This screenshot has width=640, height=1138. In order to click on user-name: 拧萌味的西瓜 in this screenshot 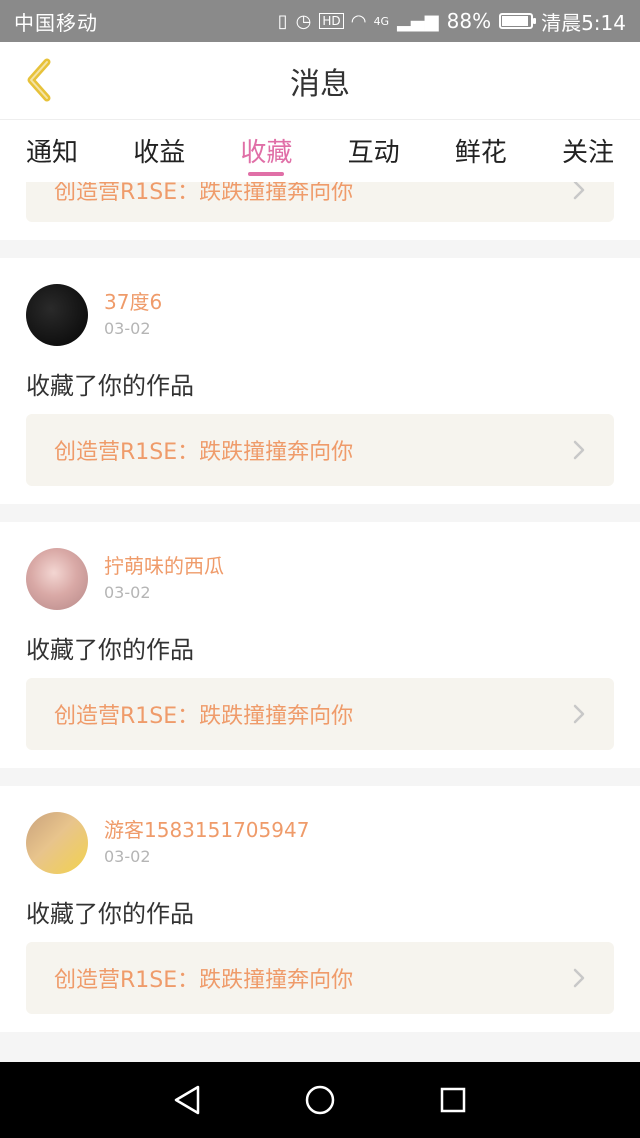, I will do `click(164, 566)`.